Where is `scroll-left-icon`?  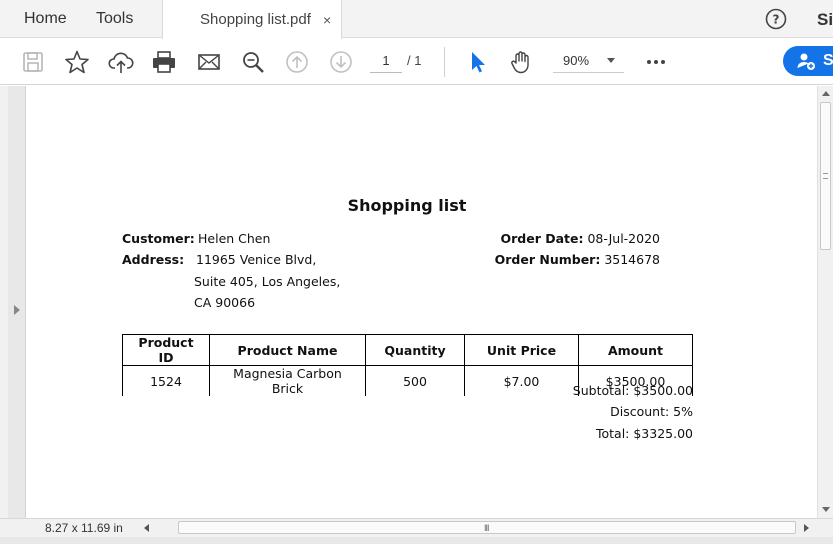 scroll-left-icon is located at coordinates (146, 528).